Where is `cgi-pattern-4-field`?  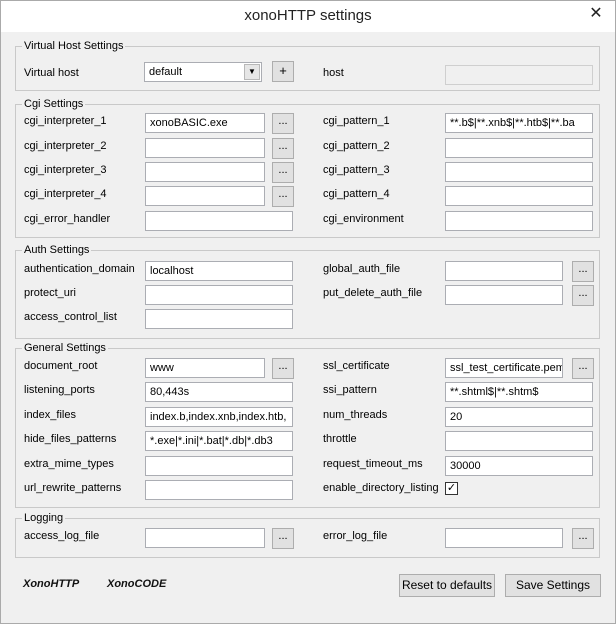 cgi-pattern-4-field is located at coordinates (519, 196).